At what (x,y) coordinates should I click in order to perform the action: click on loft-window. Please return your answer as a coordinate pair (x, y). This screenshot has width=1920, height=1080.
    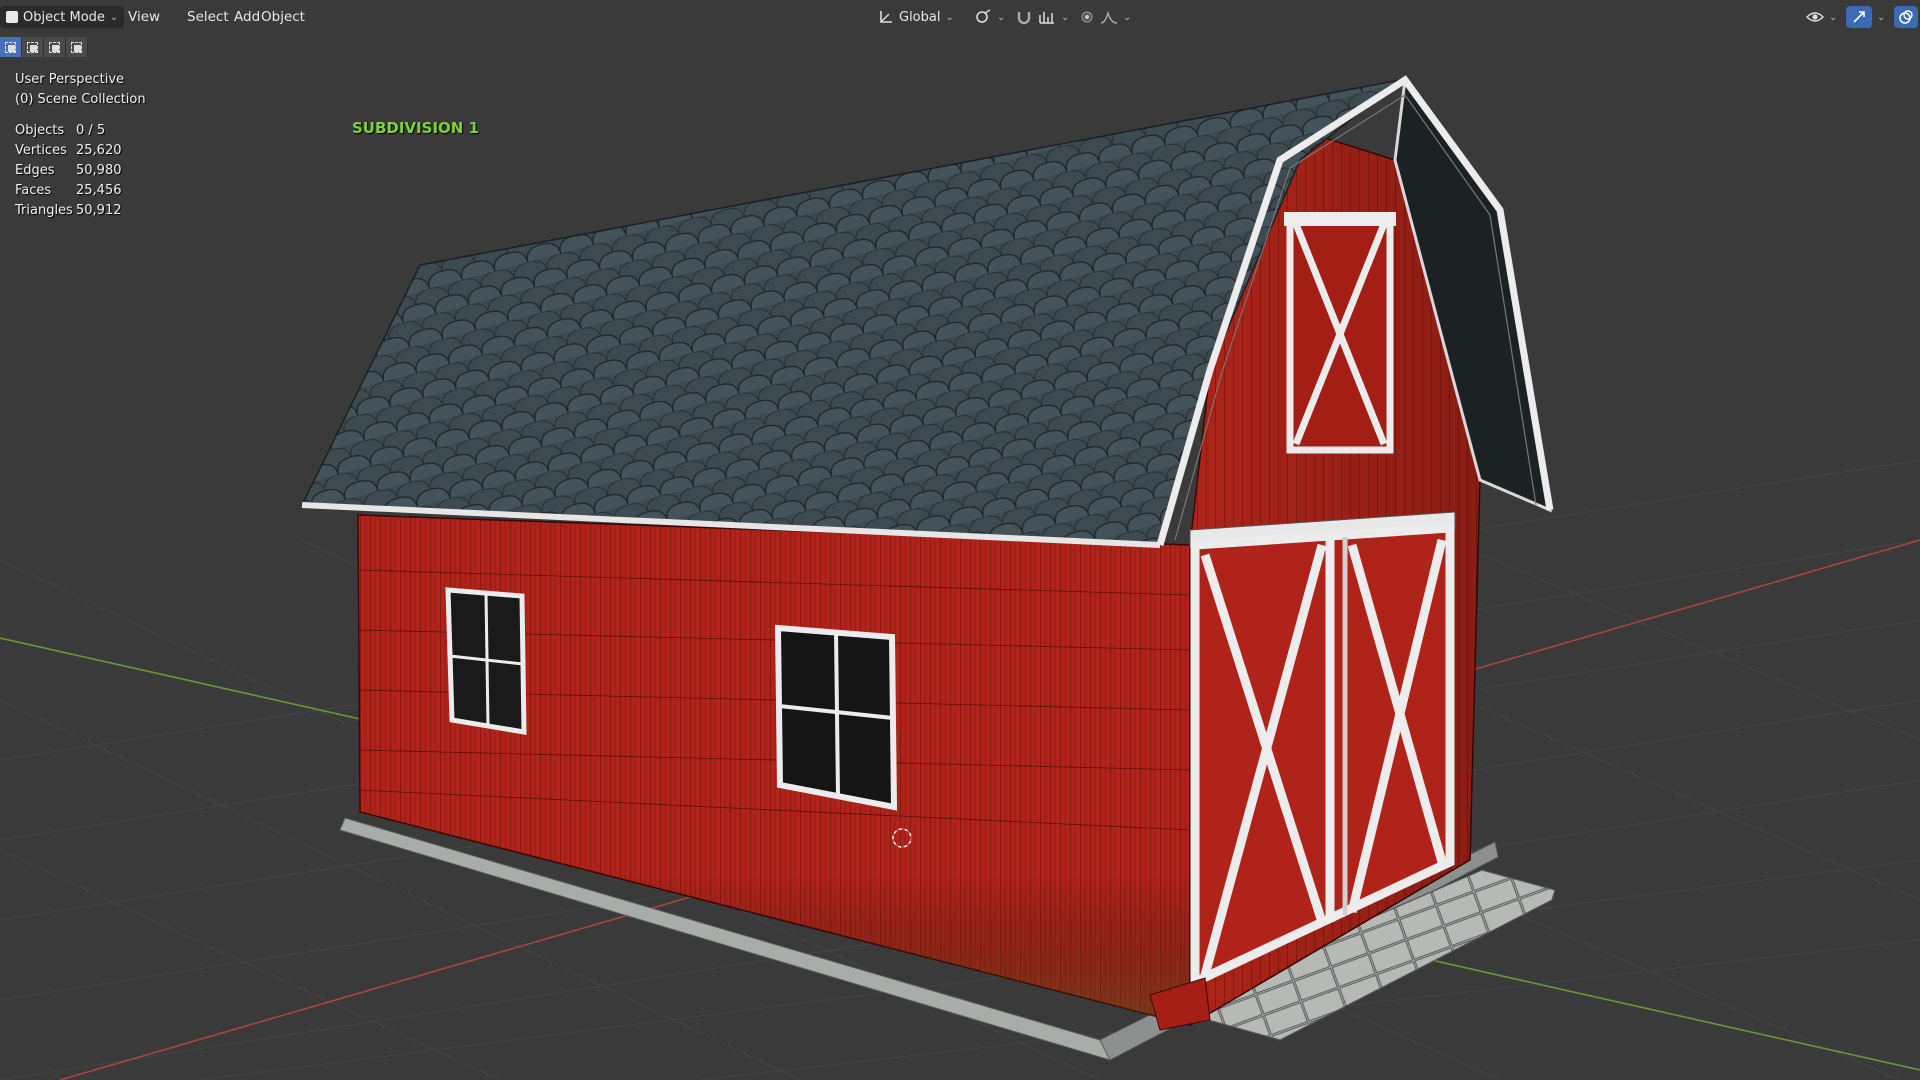
    Looking at the image, I should click on (1340, 333).